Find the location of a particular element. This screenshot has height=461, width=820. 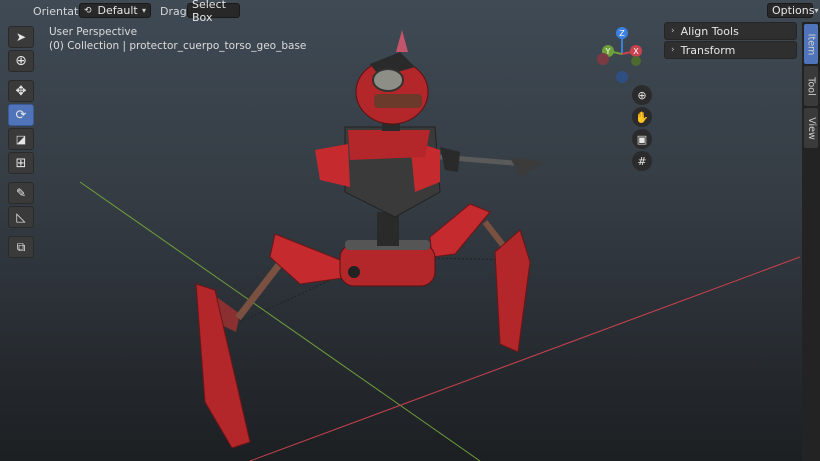

transform-icon: ⊞ is located at coordinates (21, 163).